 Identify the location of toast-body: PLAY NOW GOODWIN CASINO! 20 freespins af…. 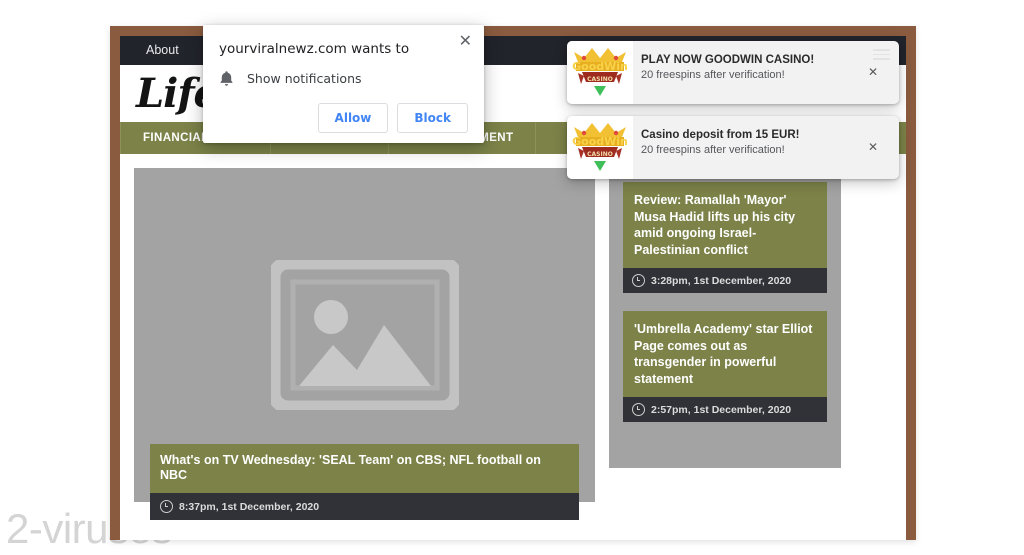
(745, 72).